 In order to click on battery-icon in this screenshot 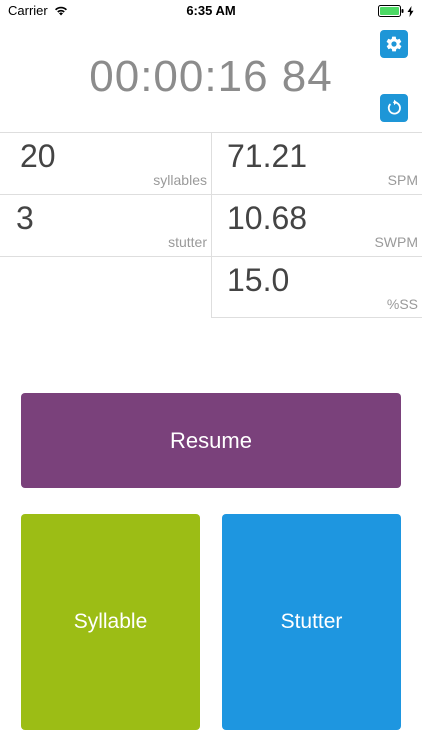, I will do `click(391, 11)`.